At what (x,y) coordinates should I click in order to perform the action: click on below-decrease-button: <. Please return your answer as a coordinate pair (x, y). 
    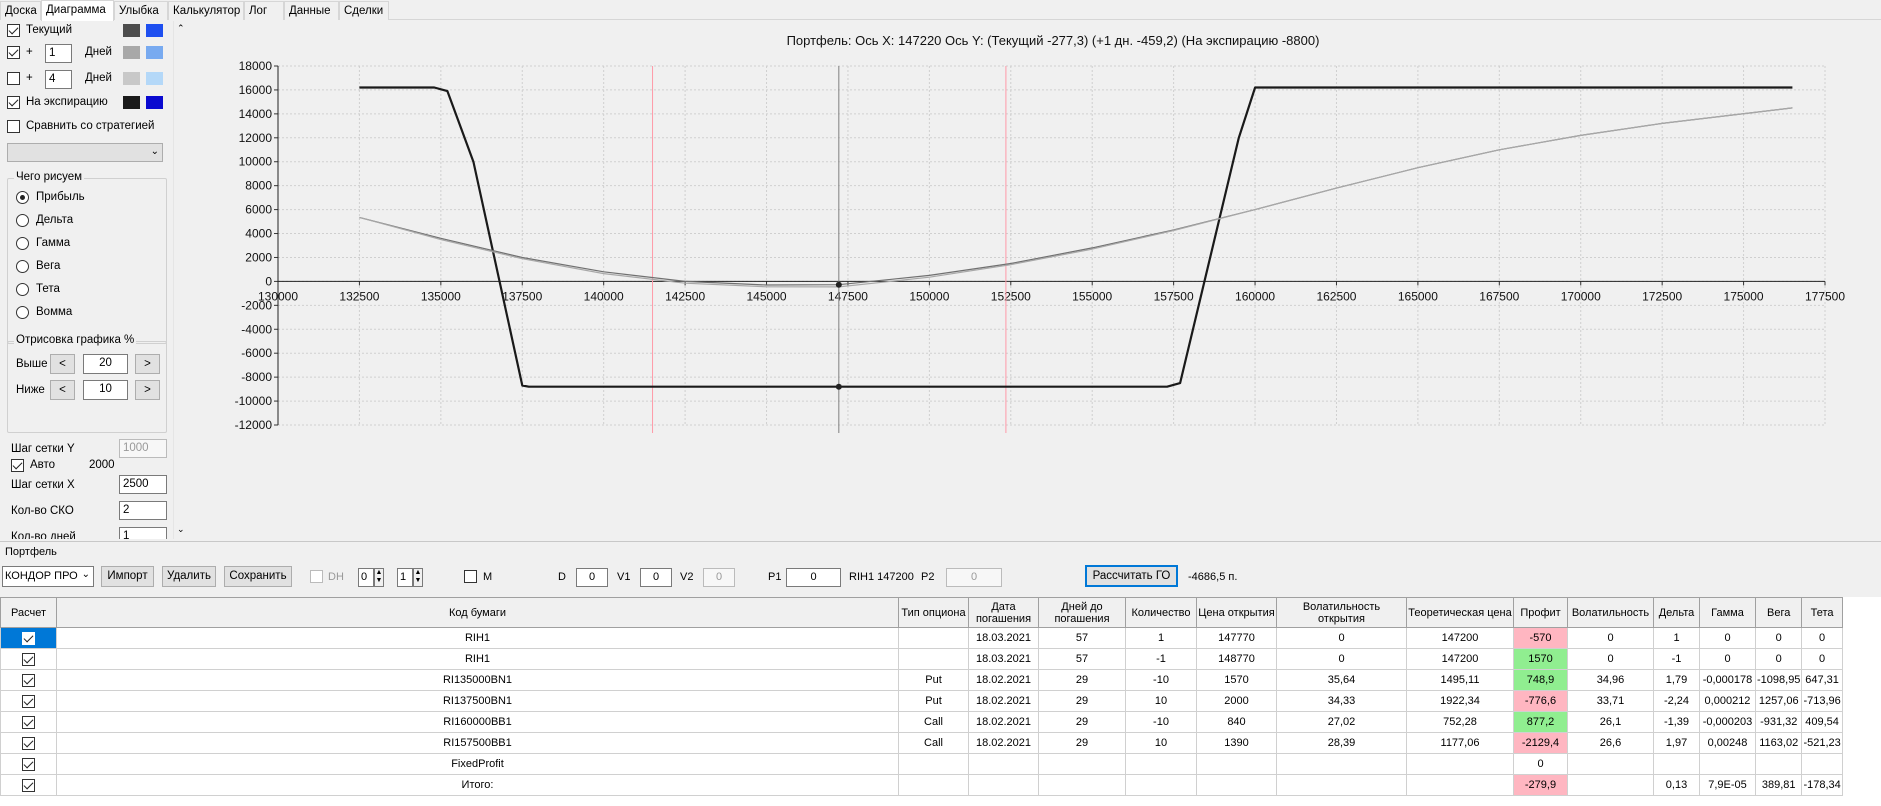
    Looking at the image, I should click on (62, 390).